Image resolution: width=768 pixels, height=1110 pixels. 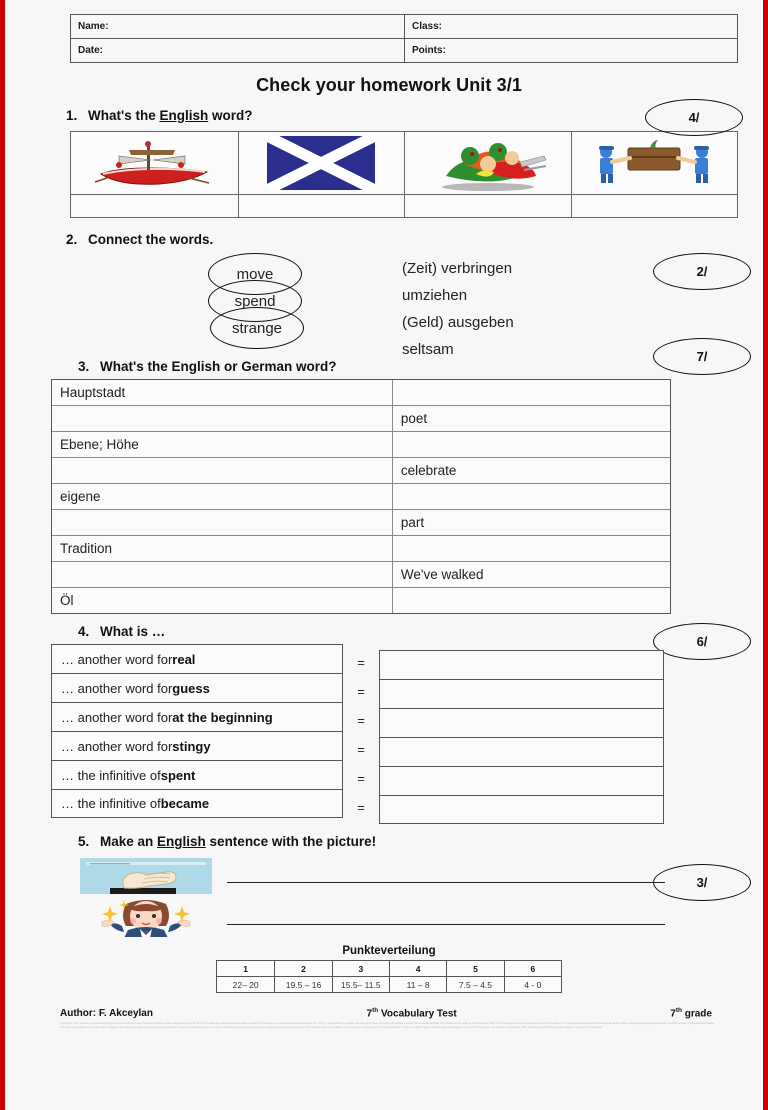 What do you see at coordinates (291, 841) in the screenshot?
I see `q5-text-after: sentence with the picture!` at bounding box center [291, 841].